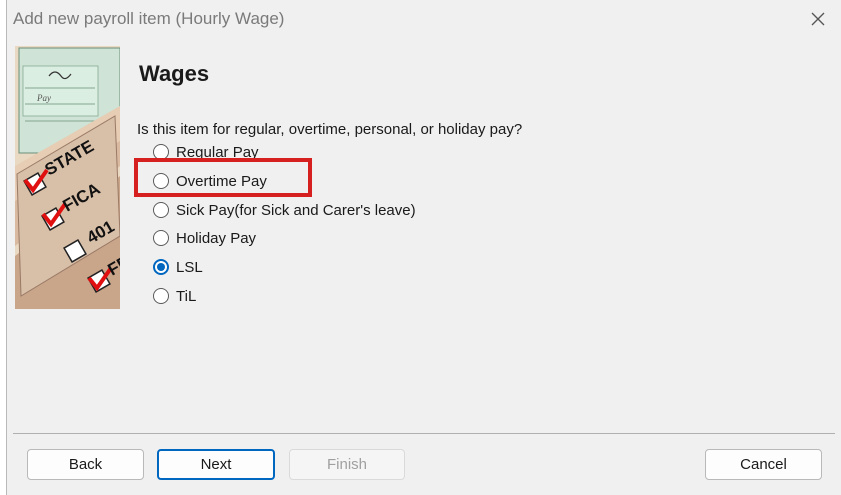  Describe the element at coordinates (174, 296) in the screenshot. I see `radio-til: TiL` at that location.